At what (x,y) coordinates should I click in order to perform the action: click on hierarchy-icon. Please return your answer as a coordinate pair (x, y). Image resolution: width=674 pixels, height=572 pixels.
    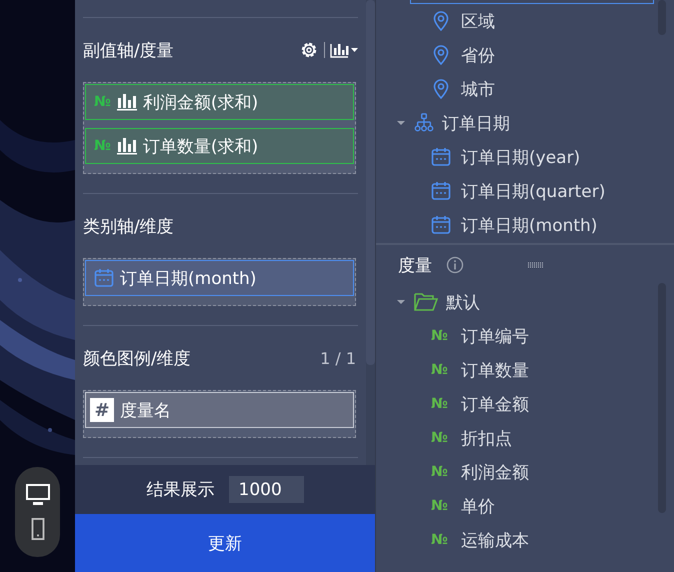
    Looking at the image, I should click on (424, 123).